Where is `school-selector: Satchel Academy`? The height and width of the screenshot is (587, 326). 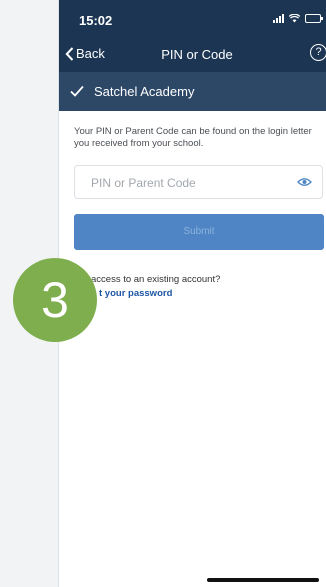
school-selector: Satchel Academy is located at coordinates (192, 91).